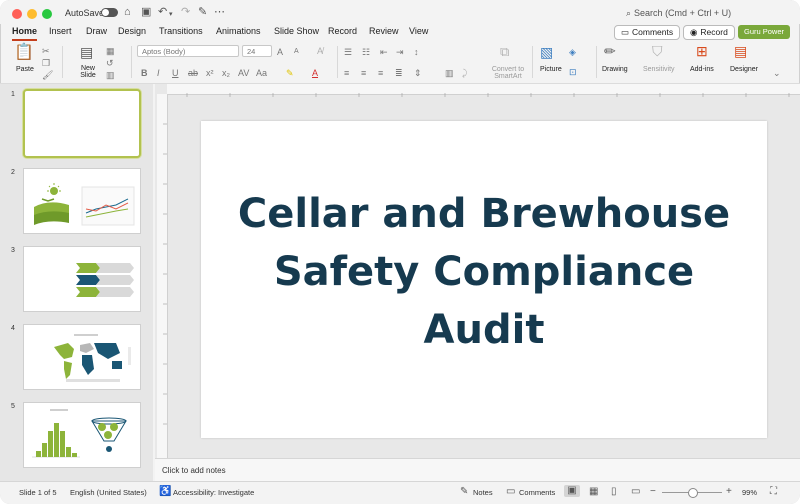 The image size is (800, 504). I want to click on tab-view: View, so click(418, 31).